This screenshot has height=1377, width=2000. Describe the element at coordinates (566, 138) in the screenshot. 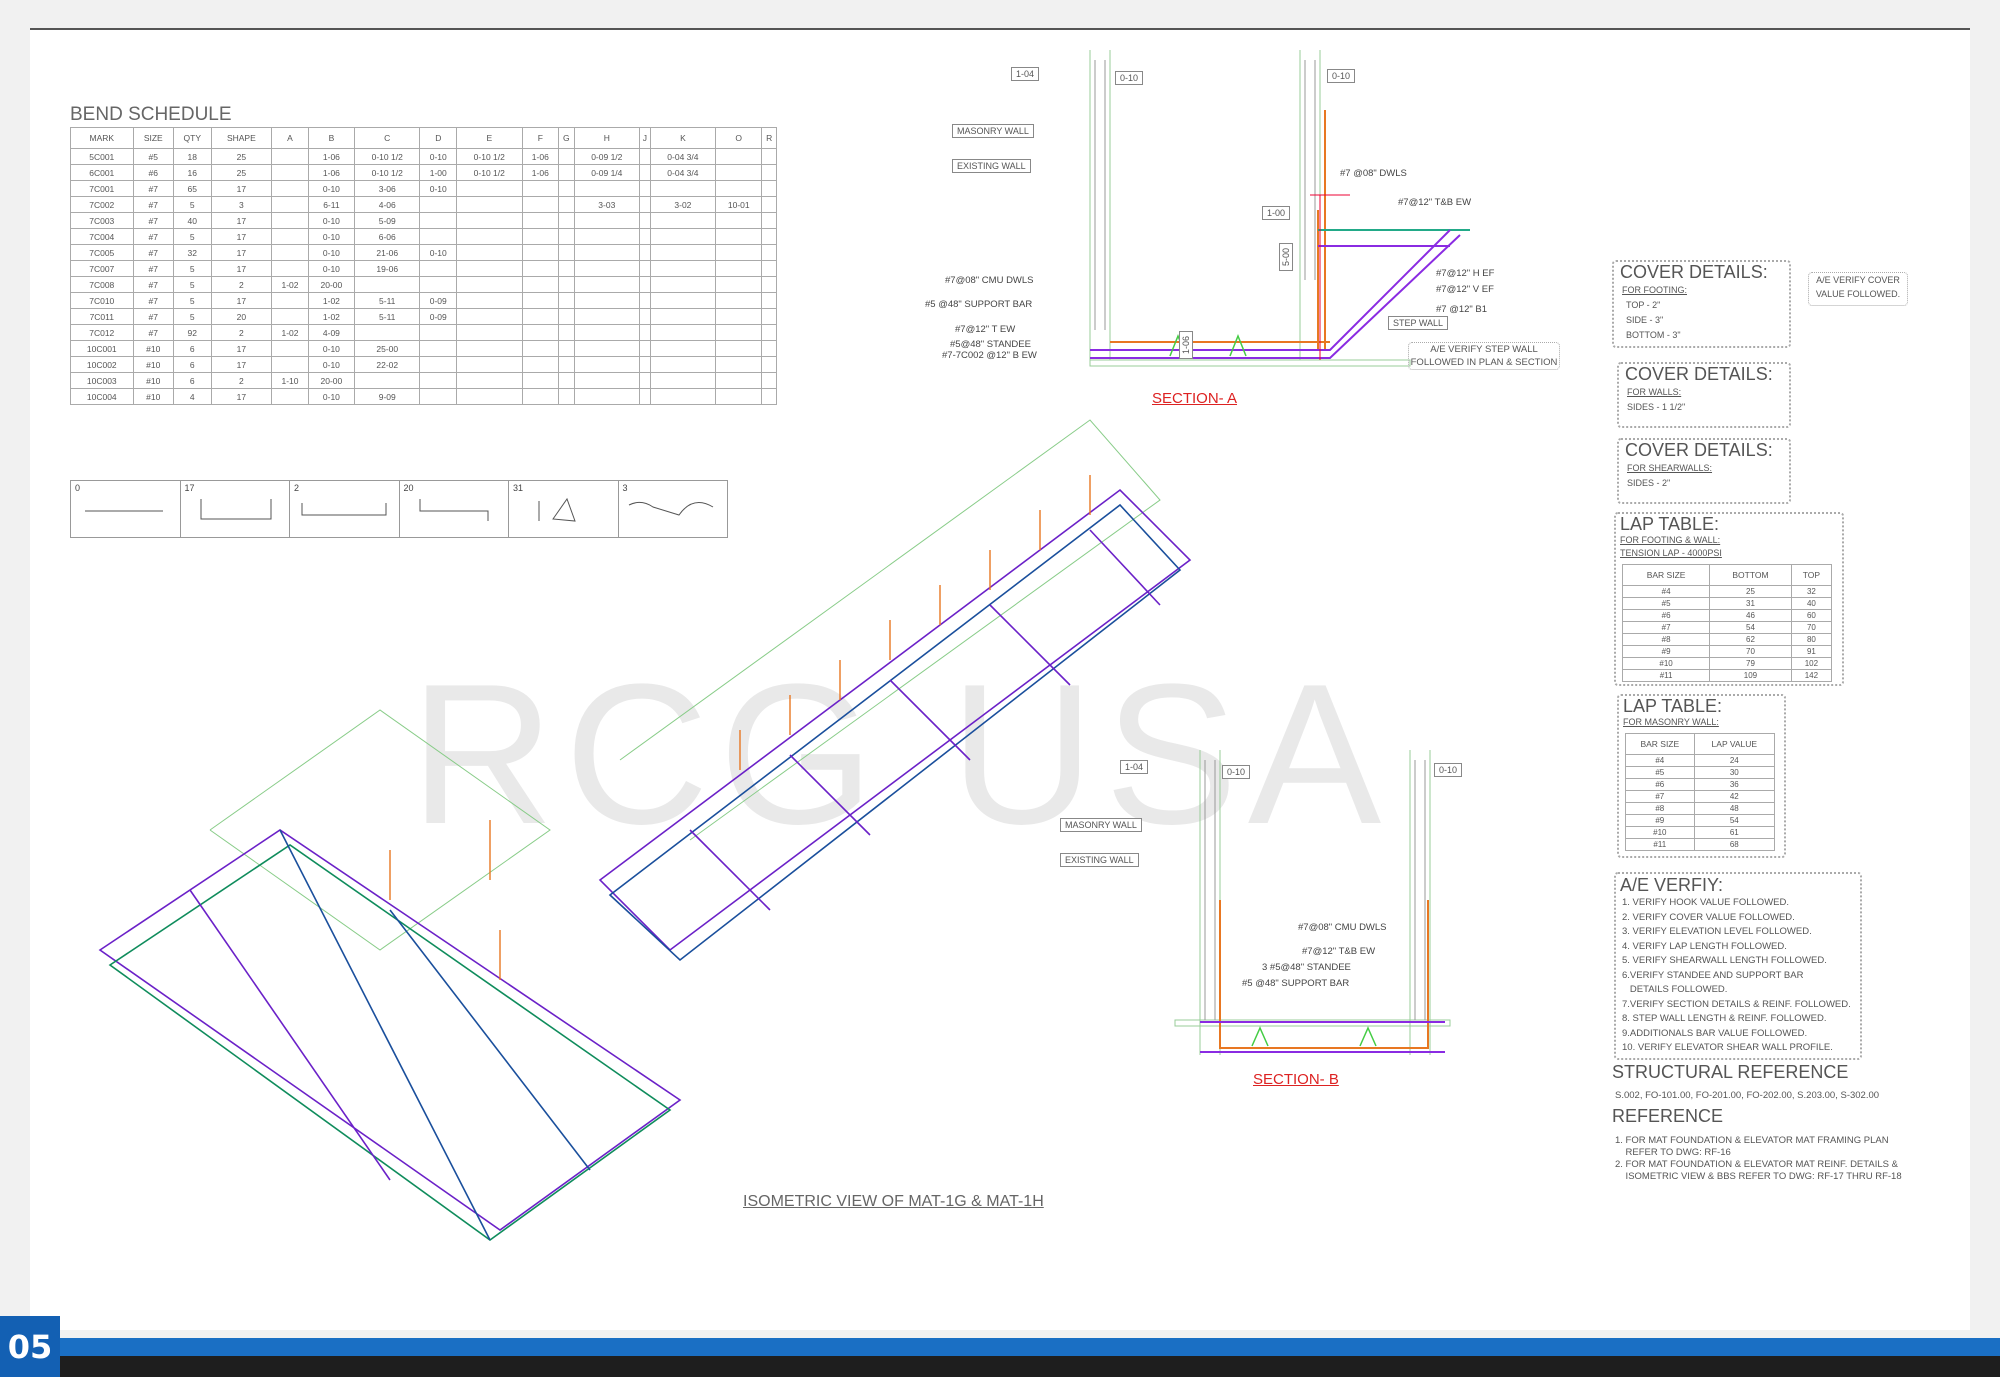

I see `bend-schedule-header: G` at that location.